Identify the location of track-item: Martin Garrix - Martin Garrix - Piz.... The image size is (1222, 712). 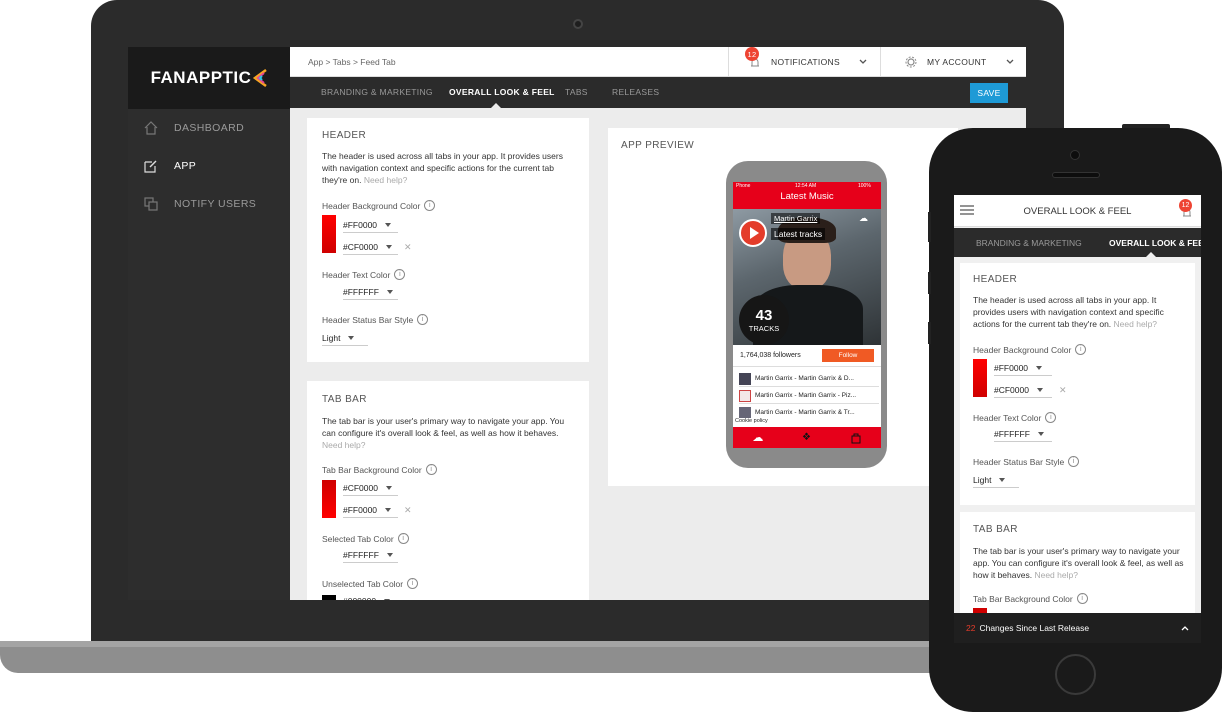
(809, 396).